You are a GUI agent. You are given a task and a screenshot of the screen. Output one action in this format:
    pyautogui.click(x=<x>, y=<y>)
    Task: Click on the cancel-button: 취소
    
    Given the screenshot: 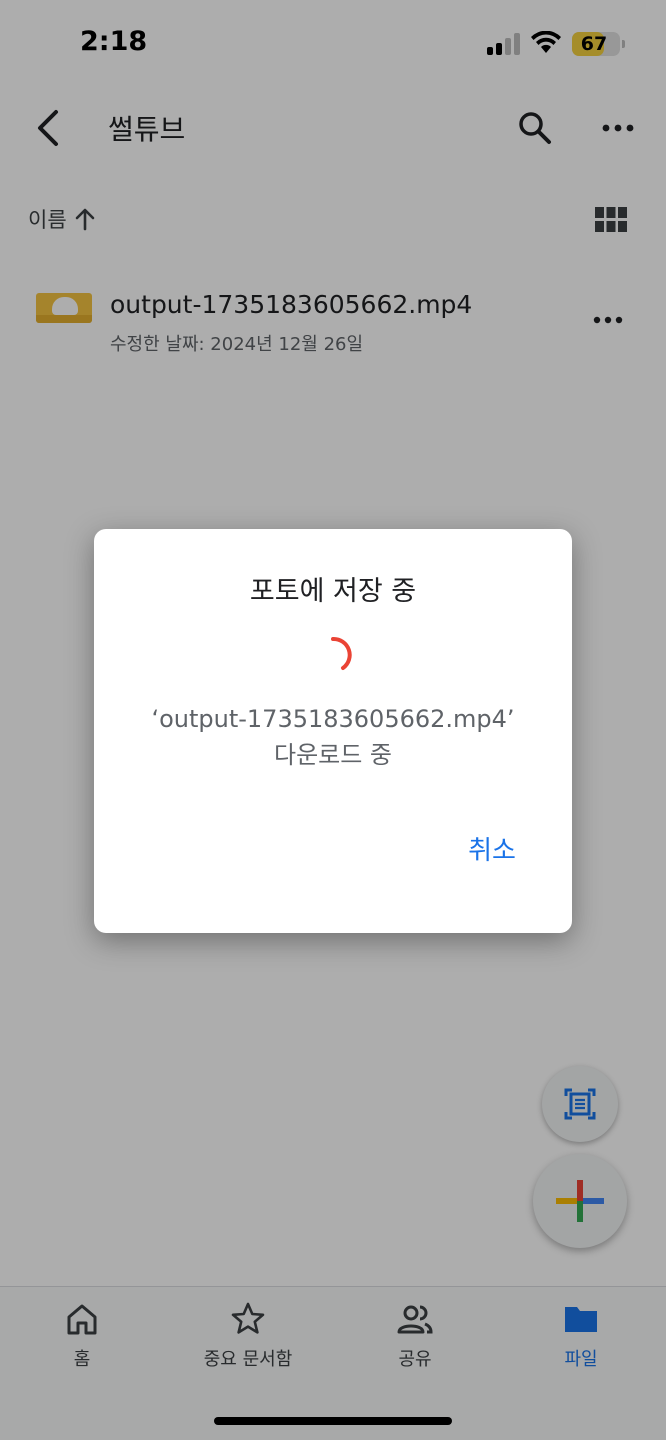 What is the action you would take?
    pyautogui.click(x=492, y=851)
    